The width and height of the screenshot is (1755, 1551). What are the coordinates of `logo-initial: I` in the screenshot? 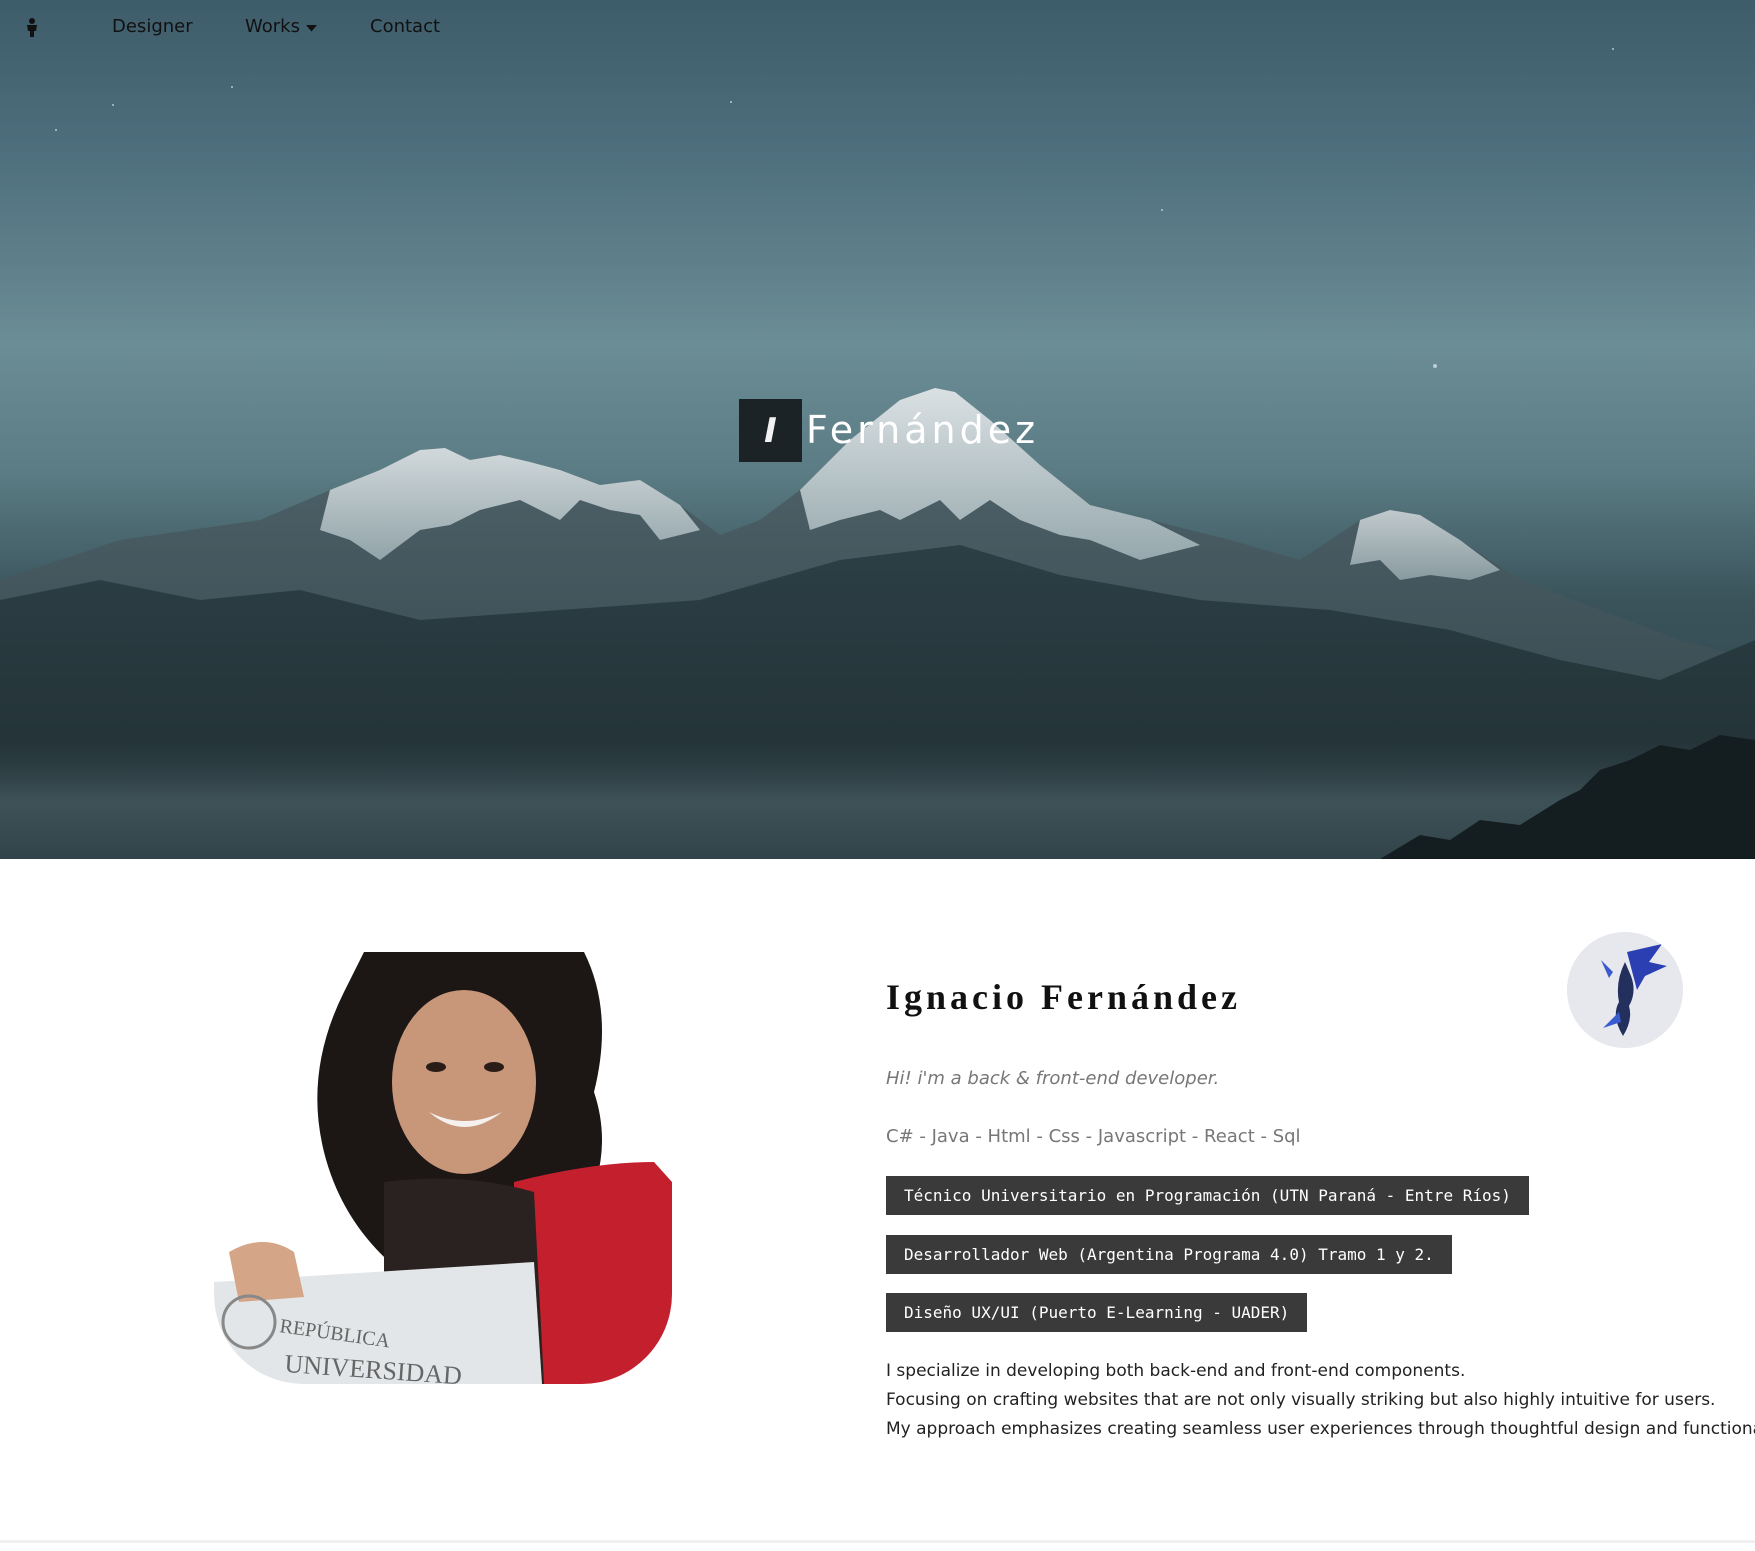 It's located at (770, 430).